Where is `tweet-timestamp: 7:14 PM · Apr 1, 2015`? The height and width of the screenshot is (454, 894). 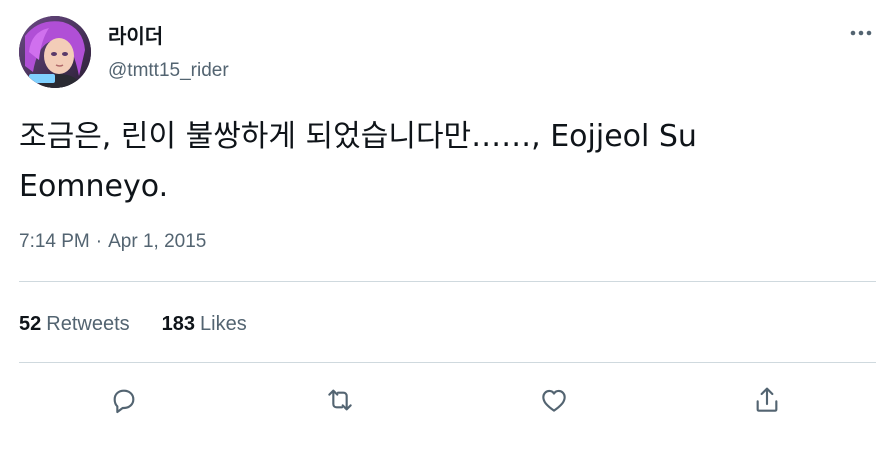 tweet-timestamp: 7:14 PM · Apr 1, 2015 is located at coordinates (112, 242).